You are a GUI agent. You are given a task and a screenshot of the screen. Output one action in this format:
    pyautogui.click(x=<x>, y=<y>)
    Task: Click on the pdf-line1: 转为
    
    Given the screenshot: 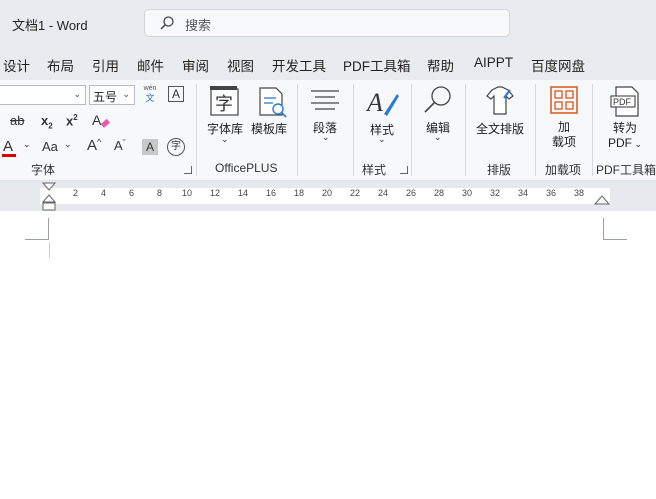 What is the action you would take?
    pyautogui.click(x=624, y=128)
    